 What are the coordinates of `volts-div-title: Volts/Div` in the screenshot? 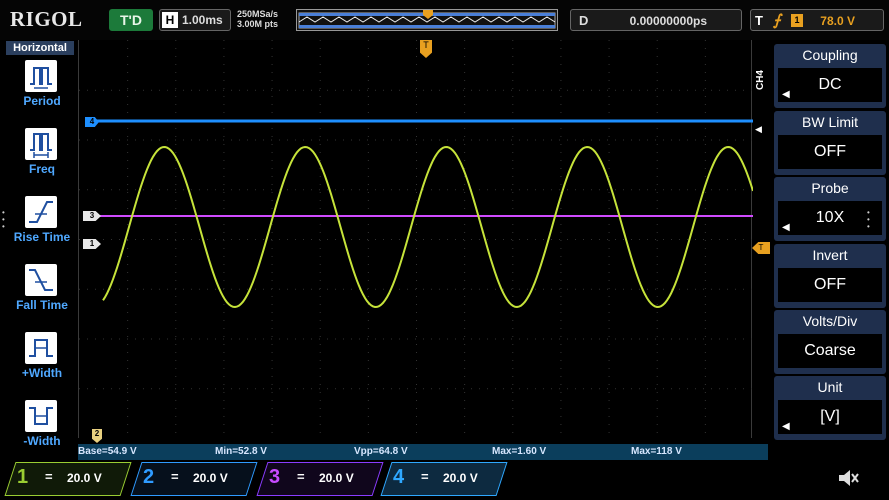 It's located at (830, 321).